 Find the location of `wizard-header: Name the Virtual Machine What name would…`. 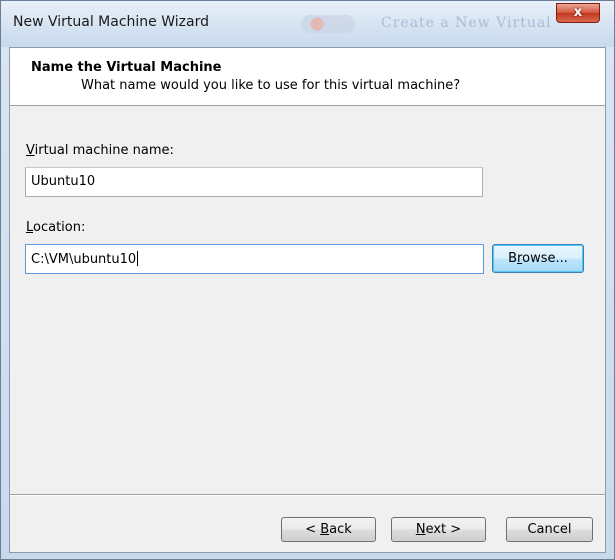

wizard-header: Name the Virtual Machine What name would… is located at coordinates (307, 77).